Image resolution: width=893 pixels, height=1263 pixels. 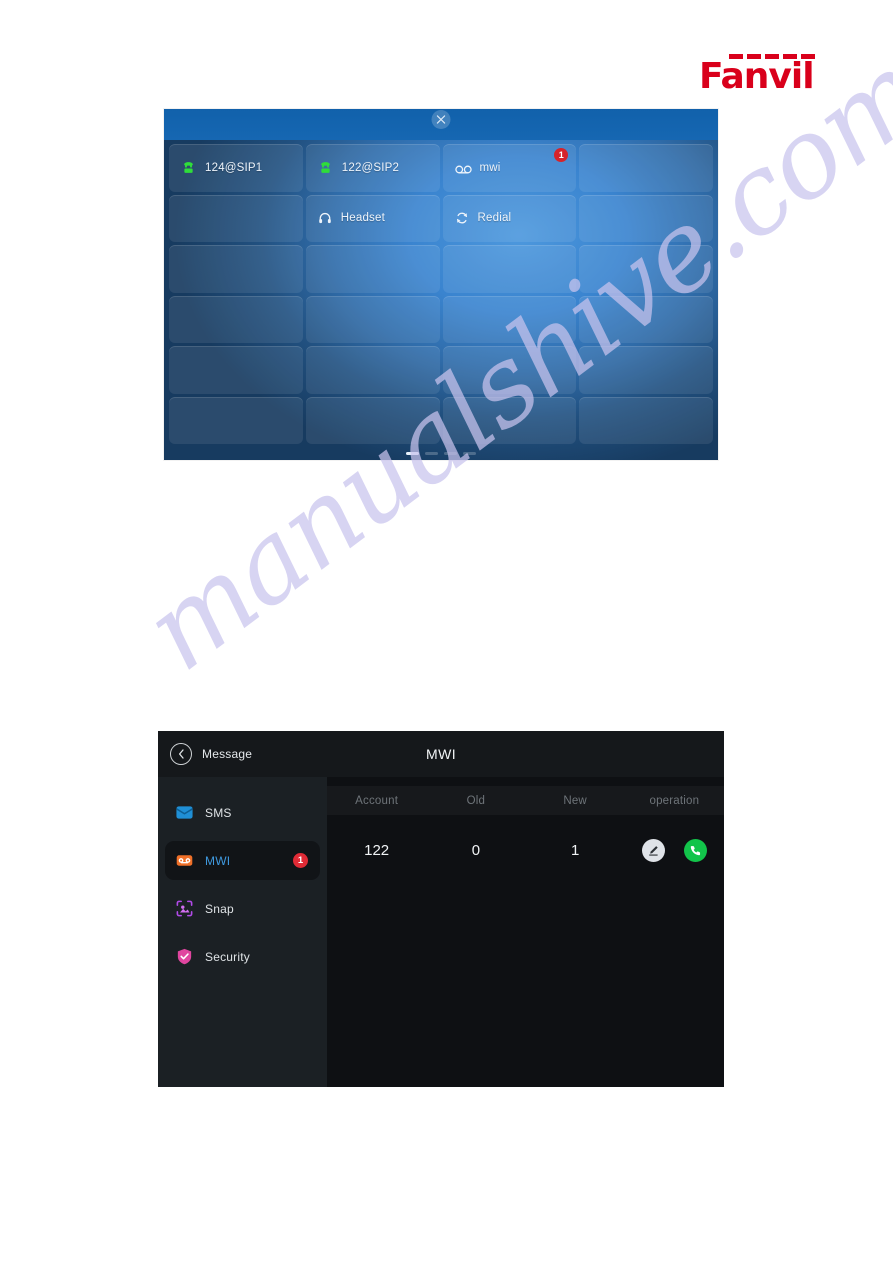 I want to click on dss-key-124-sip1: 124@SIP1, so click(x=236, y=168).